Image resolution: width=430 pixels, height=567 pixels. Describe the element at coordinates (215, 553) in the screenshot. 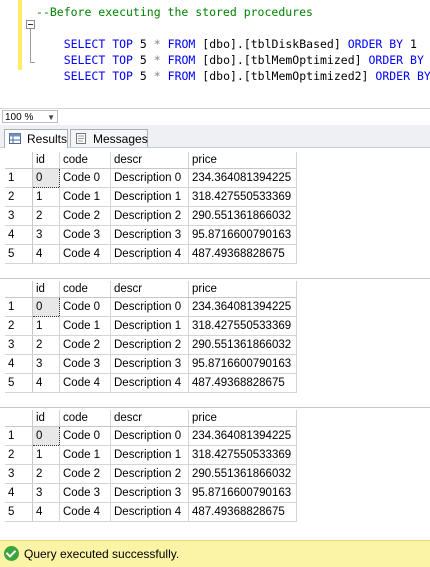

I see `status-bar: Query executed successfully.` at that location.